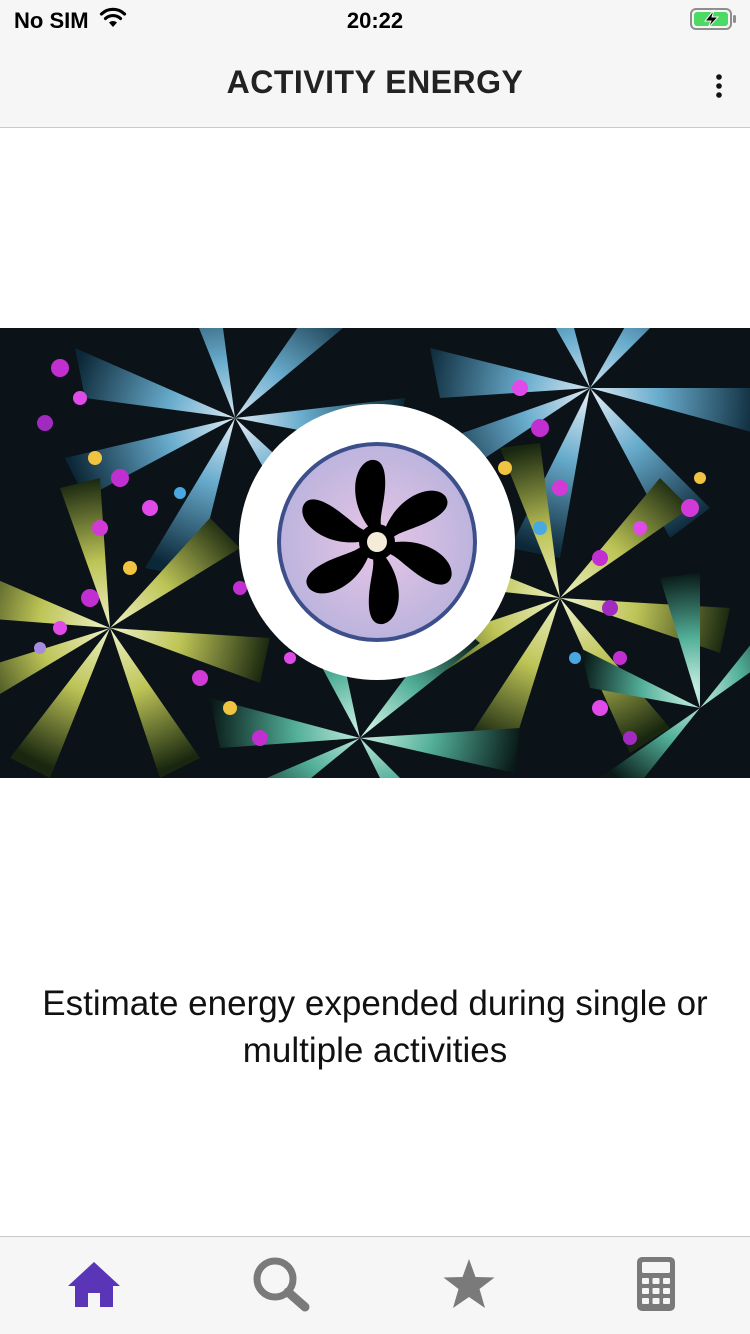  I want to click on page-title: ACTIVITY ENERGY, so click(375, 82).